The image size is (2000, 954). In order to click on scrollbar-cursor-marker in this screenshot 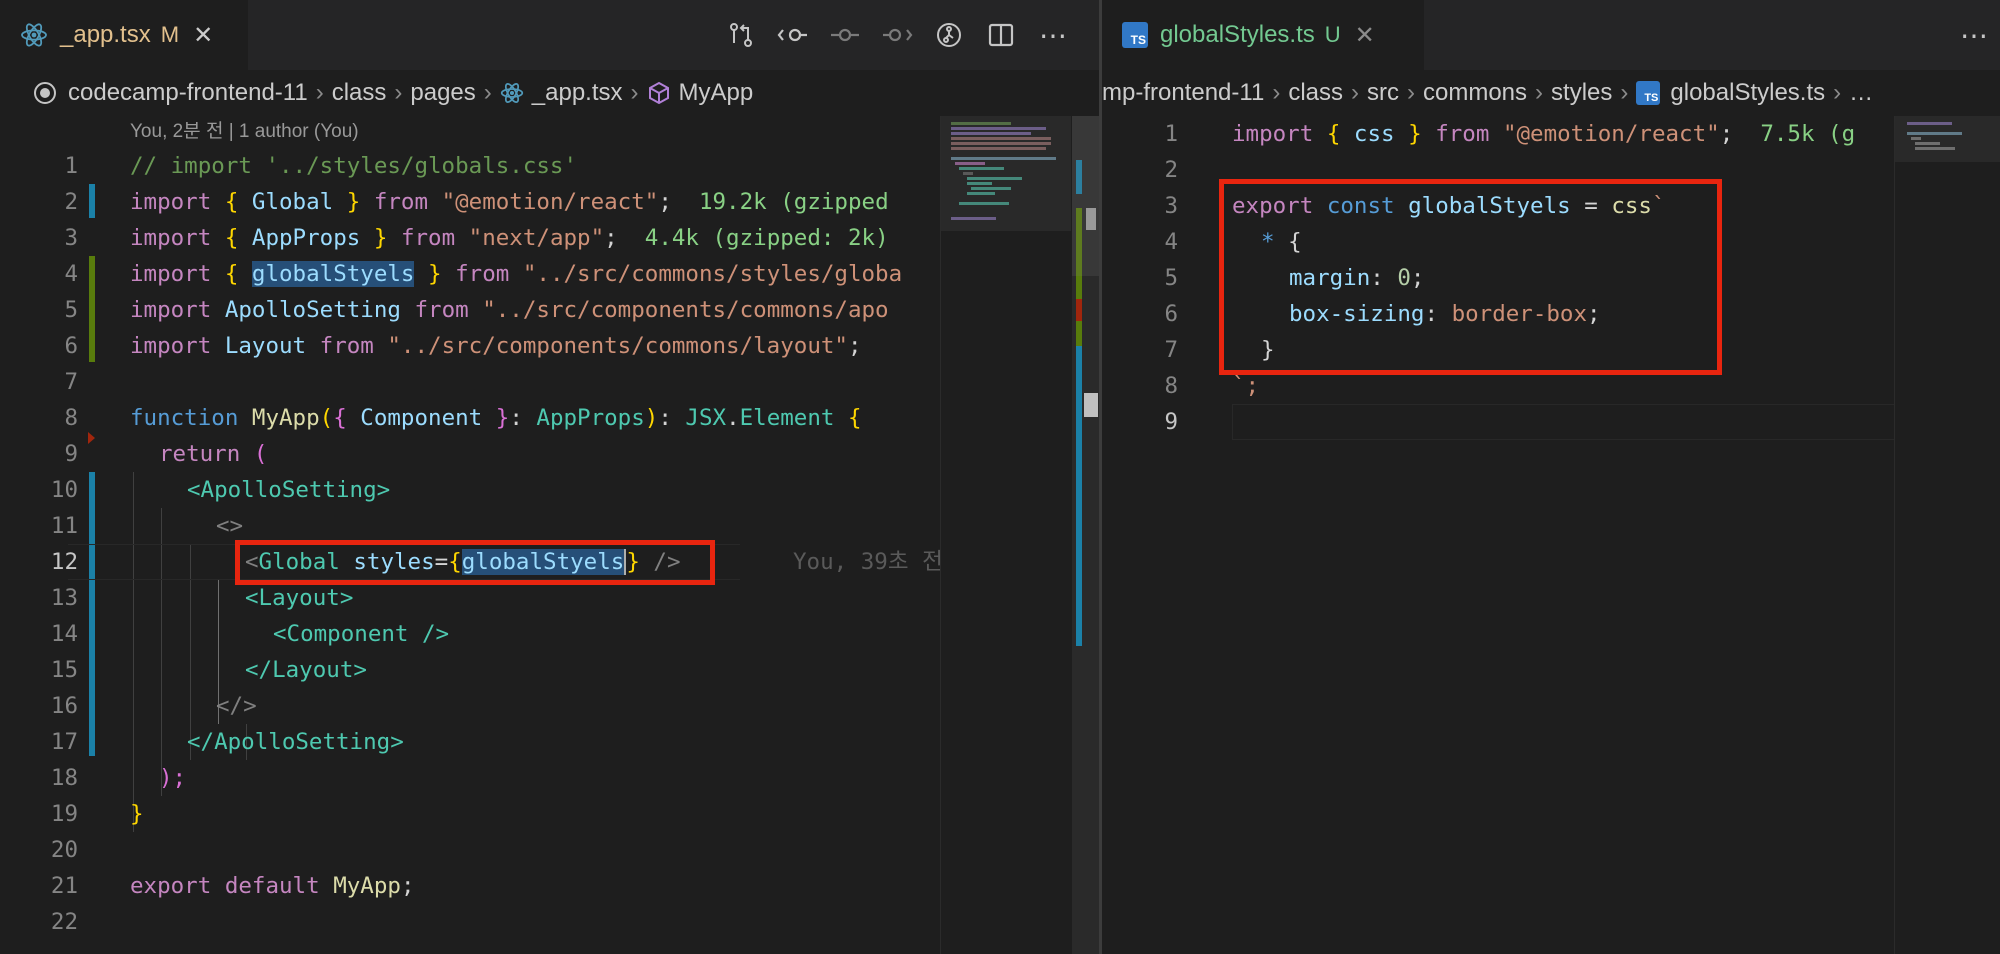, I will do `click(1091, 405)`.